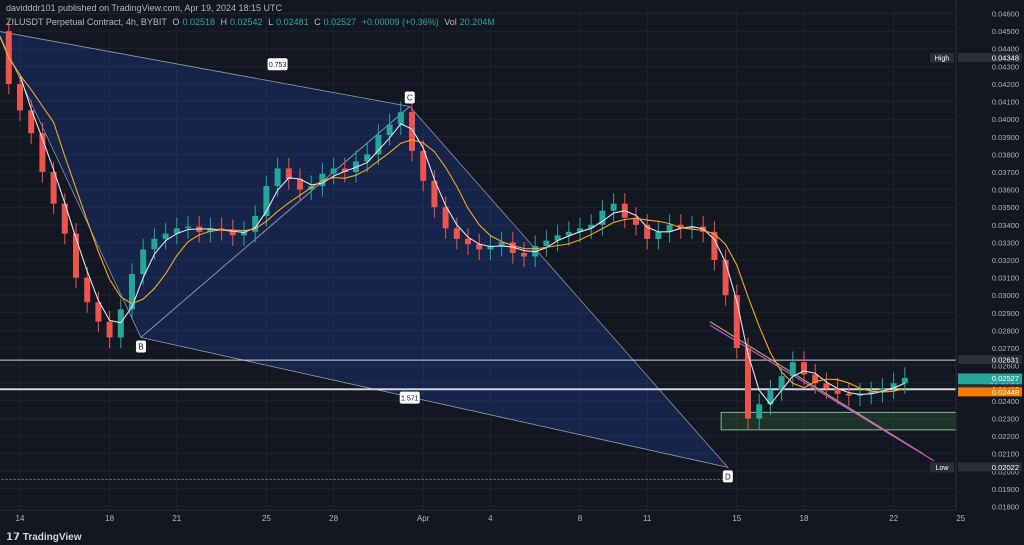 Image resolution: width=1024 pixels, height=545 pixels. Describe the element at coordinates (1005, 31) in the screenshot. I see `price-tick-label: 0.04500` at that location.